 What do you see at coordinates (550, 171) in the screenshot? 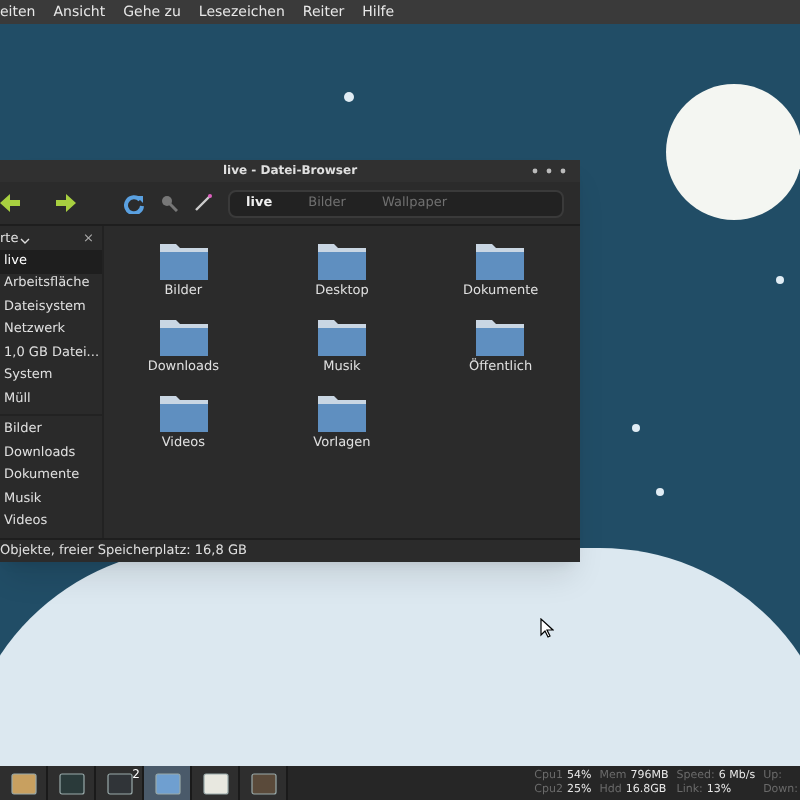
I see `window-controls-icon` at bounding box center [550, 171].